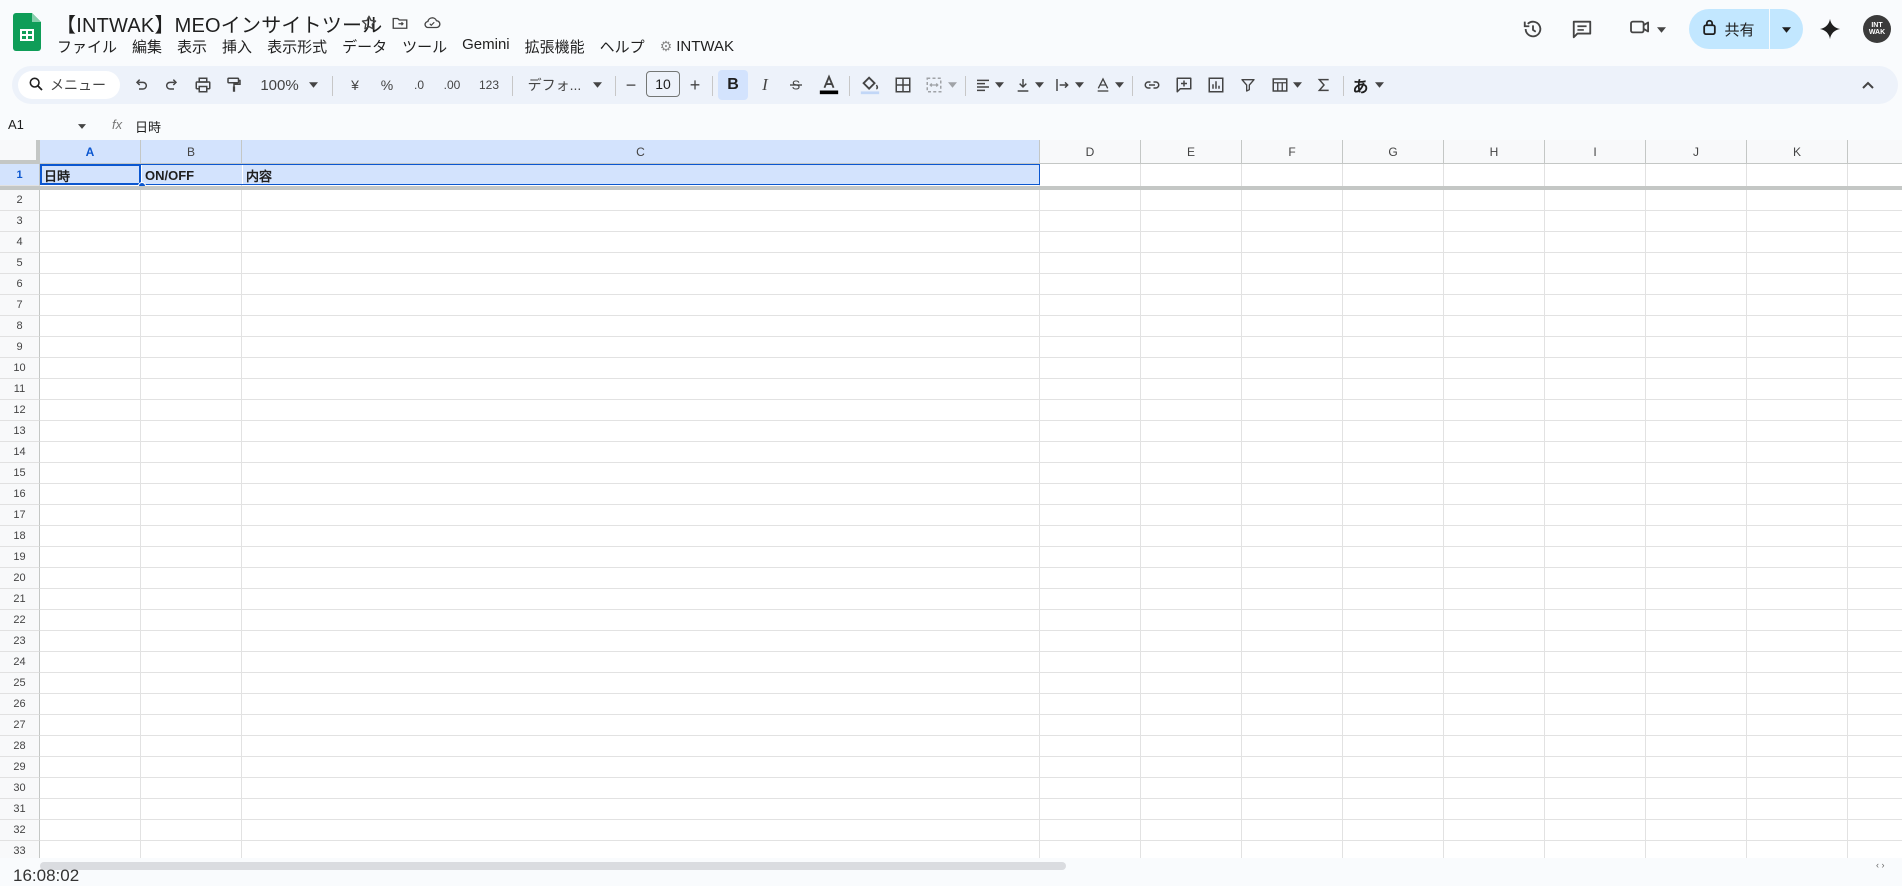 The width and height of the screenshot is (1902, 886). Describe the element at coordinates (297, 46) in the screenshot. I see `menu-format: 表示形式` at that location.